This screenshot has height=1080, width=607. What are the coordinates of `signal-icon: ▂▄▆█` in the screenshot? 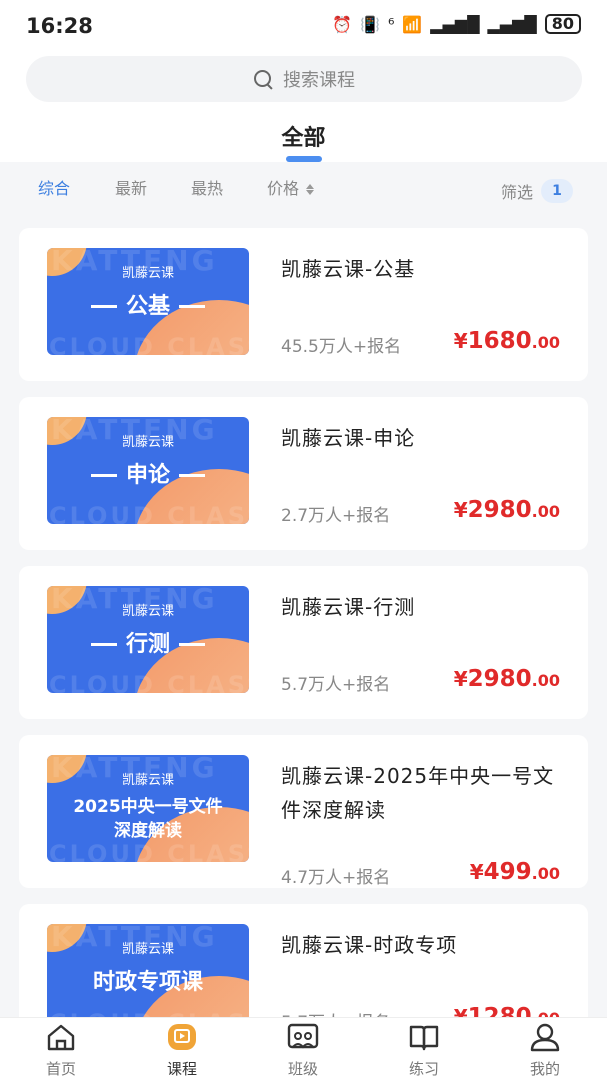 It's located at (455, 24).